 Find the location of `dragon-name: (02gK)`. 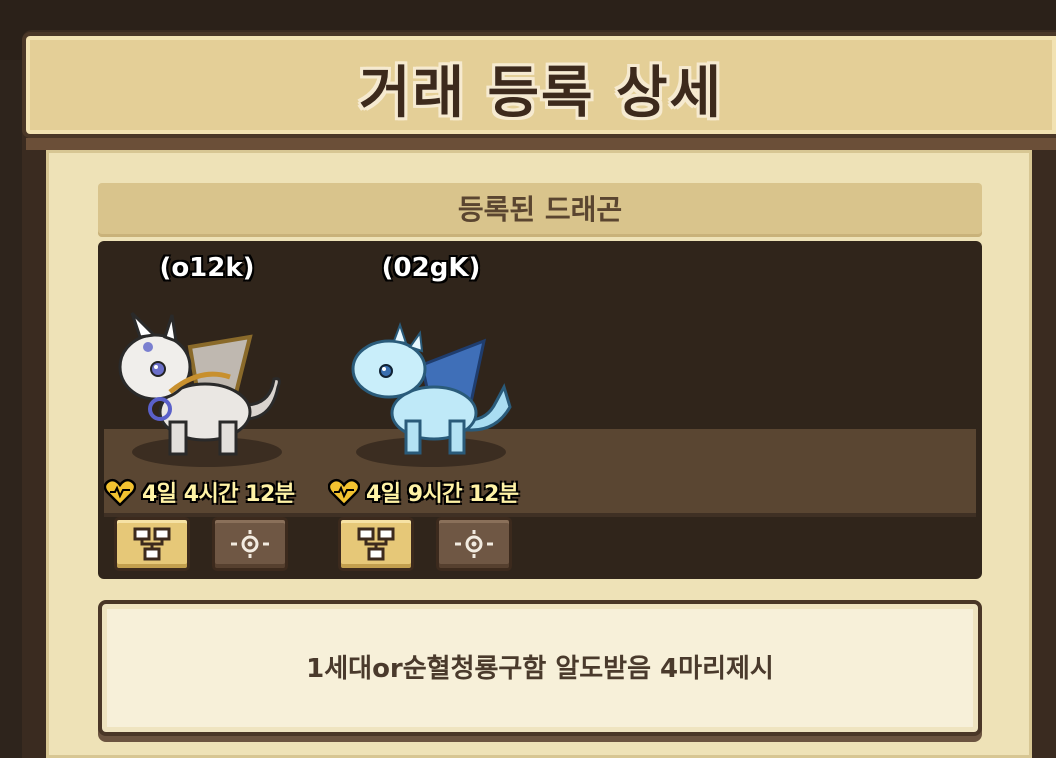

dragon-name: (02gK) is located at coordinates (431, 268).